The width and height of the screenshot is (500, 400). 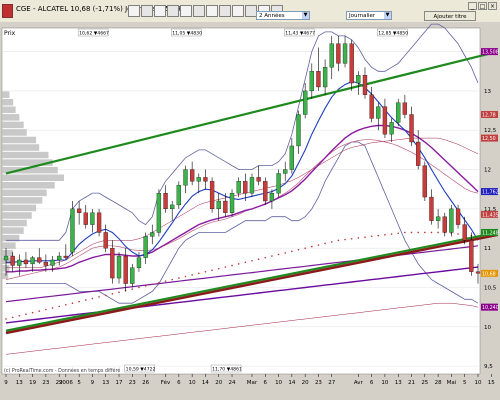 What do you see at coordinates (318, 383) in the screenshot?
I see `x-tick-label: 23` at bounding box center [318, 383].